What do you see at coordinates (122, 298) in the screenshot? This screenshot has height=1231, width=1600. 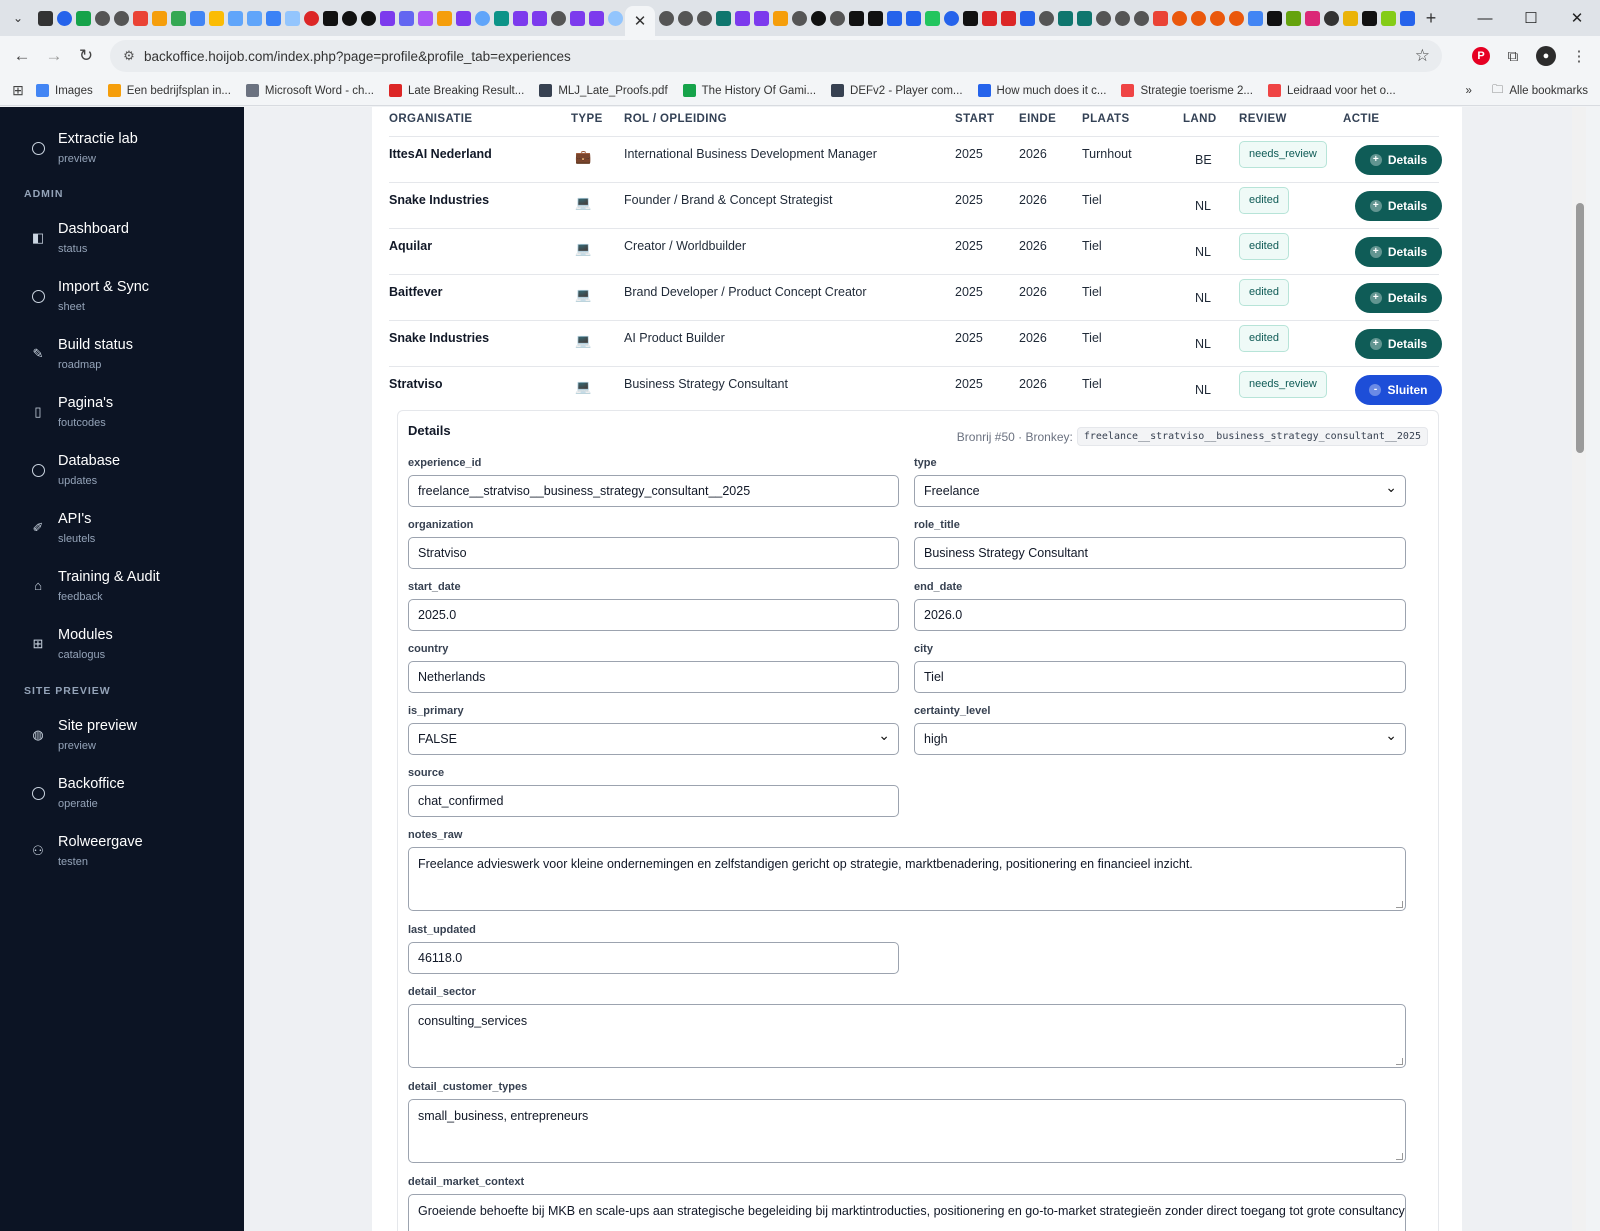 I see `sidebar-item-import-sync: Import & Sync sheet` at bounding box center [122, 298].